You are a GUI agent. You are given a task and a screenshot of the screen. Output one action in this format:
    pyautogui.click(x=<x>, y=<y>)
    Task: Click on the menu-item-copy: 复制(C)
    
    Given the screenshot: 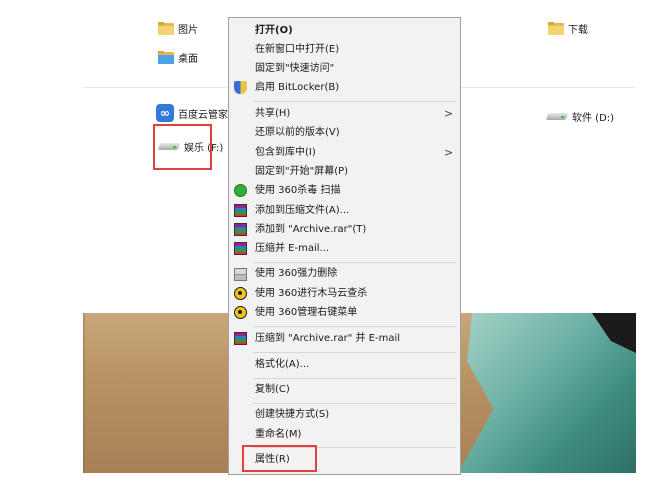 What is the action you would take?
    pyautogui.click(x=344, y=390)
    